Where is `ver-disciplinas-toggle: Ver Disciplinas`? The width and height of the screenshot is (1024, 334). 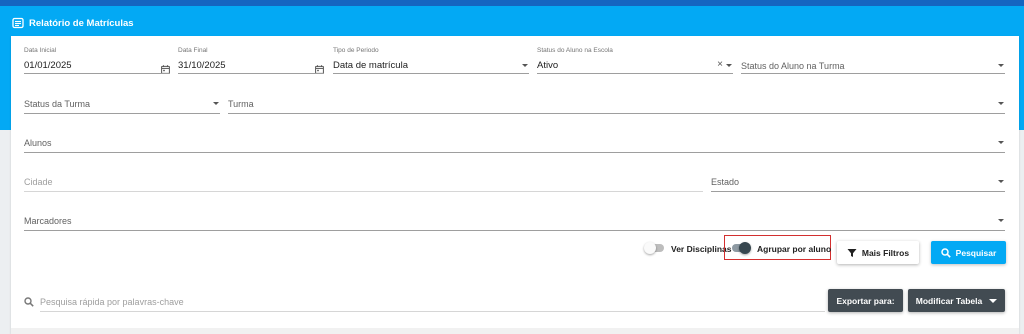 ver-disciplinas-toggle: Ver Disciplinas is located at coordinates (689, 248).